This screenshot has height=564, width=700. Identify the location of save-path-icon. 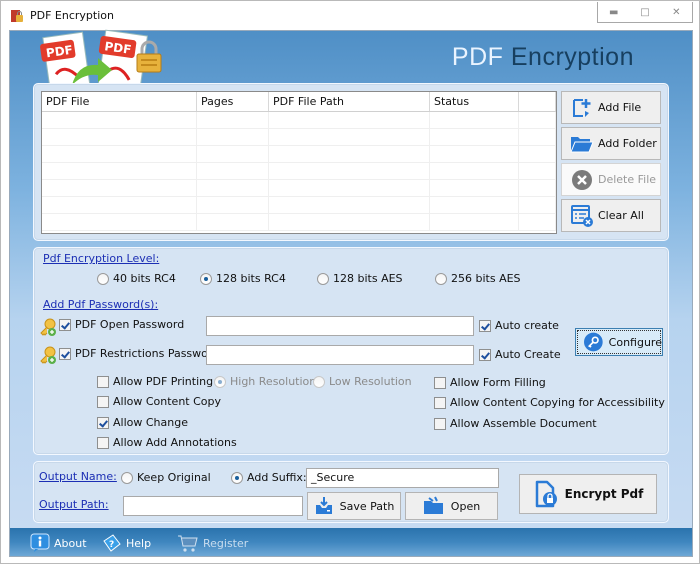
(323, 505).